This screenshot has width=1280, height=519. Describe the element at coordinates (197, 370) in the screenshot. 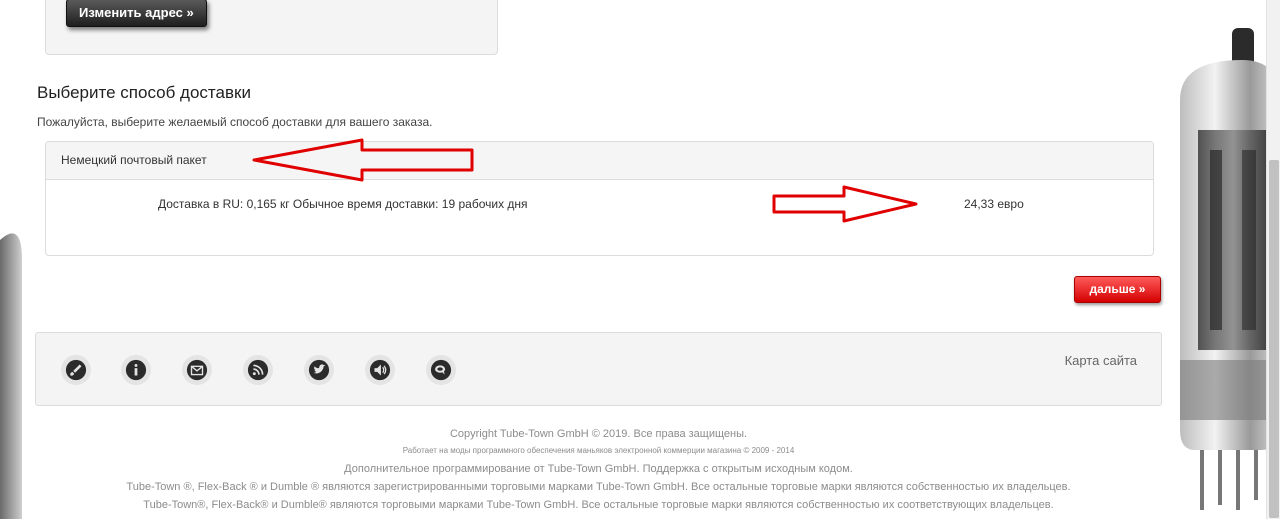

I see `mail-icon` at that location.